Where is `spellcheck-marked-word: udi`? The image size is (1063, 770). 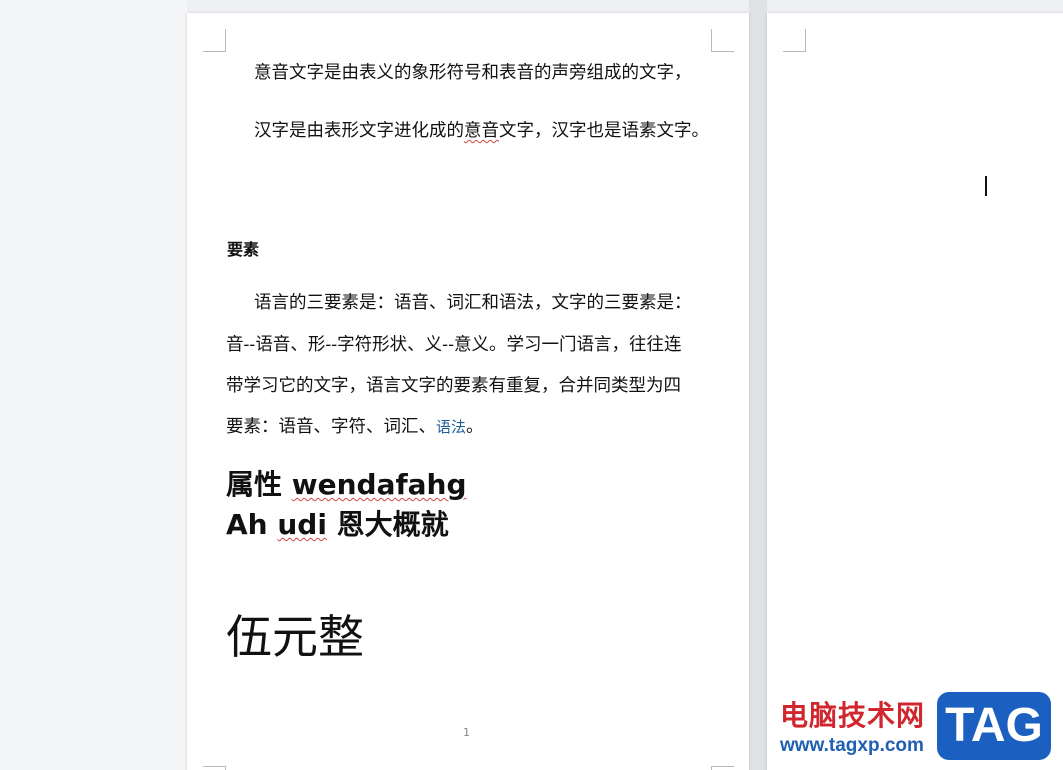
spellcheck-marked-word: udi is located at coordinates (302, 524).